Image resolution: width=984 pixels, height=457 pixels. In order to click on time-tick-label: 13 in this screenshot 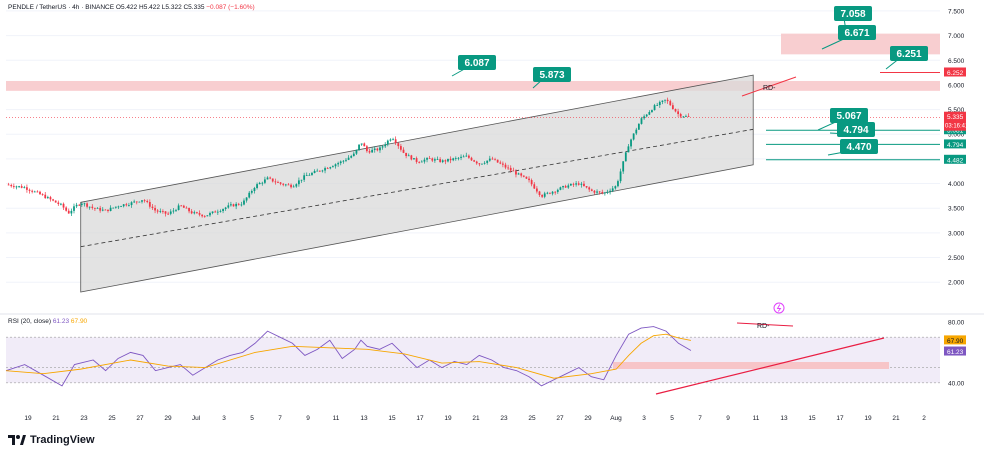, I will do `click(364, 418)`.